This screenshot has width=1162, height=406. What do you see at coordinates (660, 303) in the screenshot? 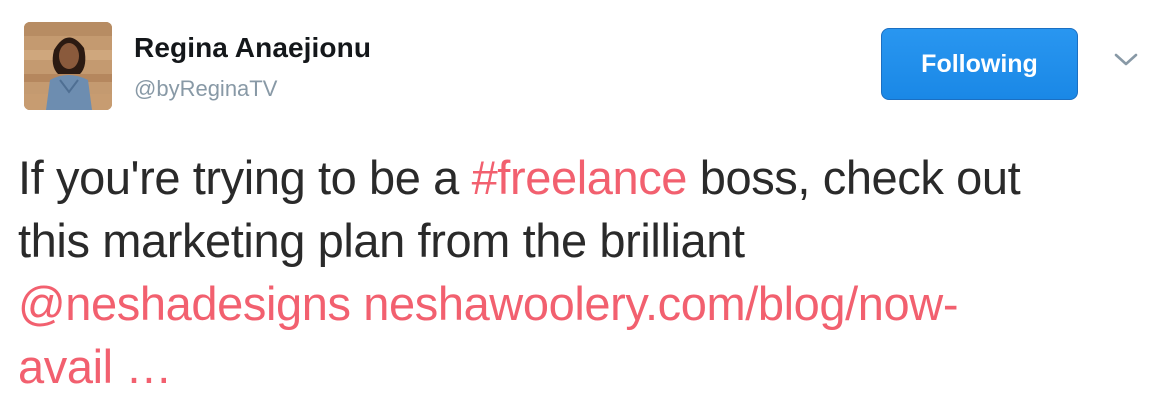
I see `url-link: neshawoolery.com/blog/now-` at bounding box center [660, 303].